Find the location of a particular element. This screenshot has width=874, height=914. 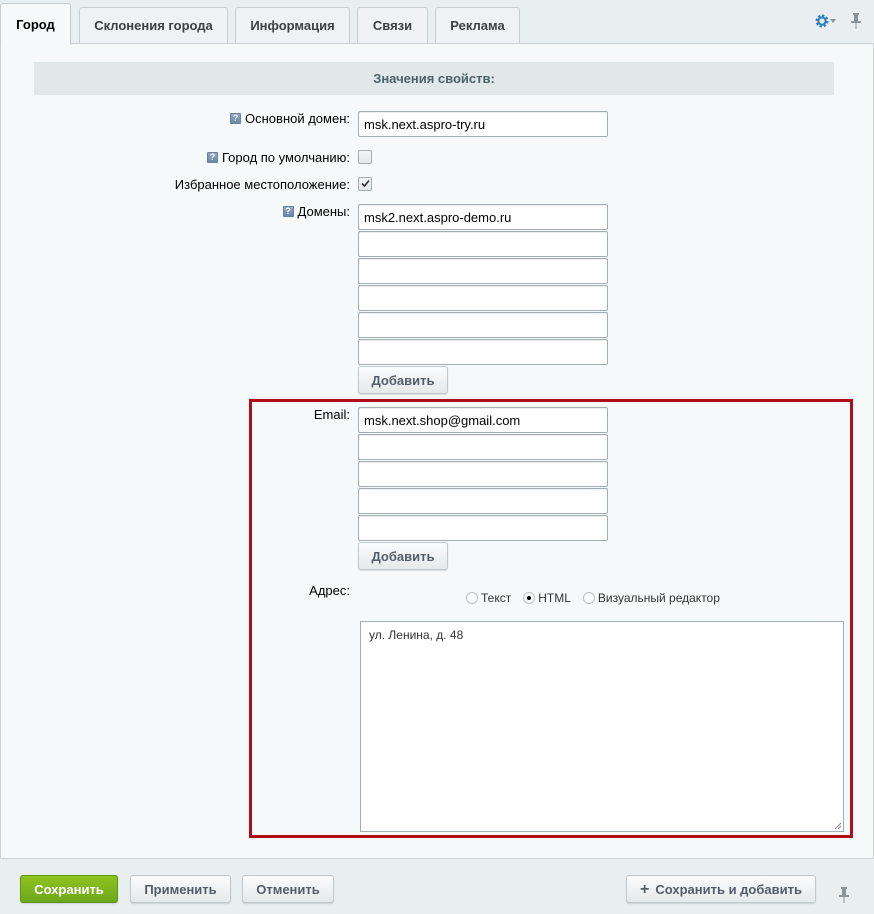

gear-icon is located at coordinates (822, 21).